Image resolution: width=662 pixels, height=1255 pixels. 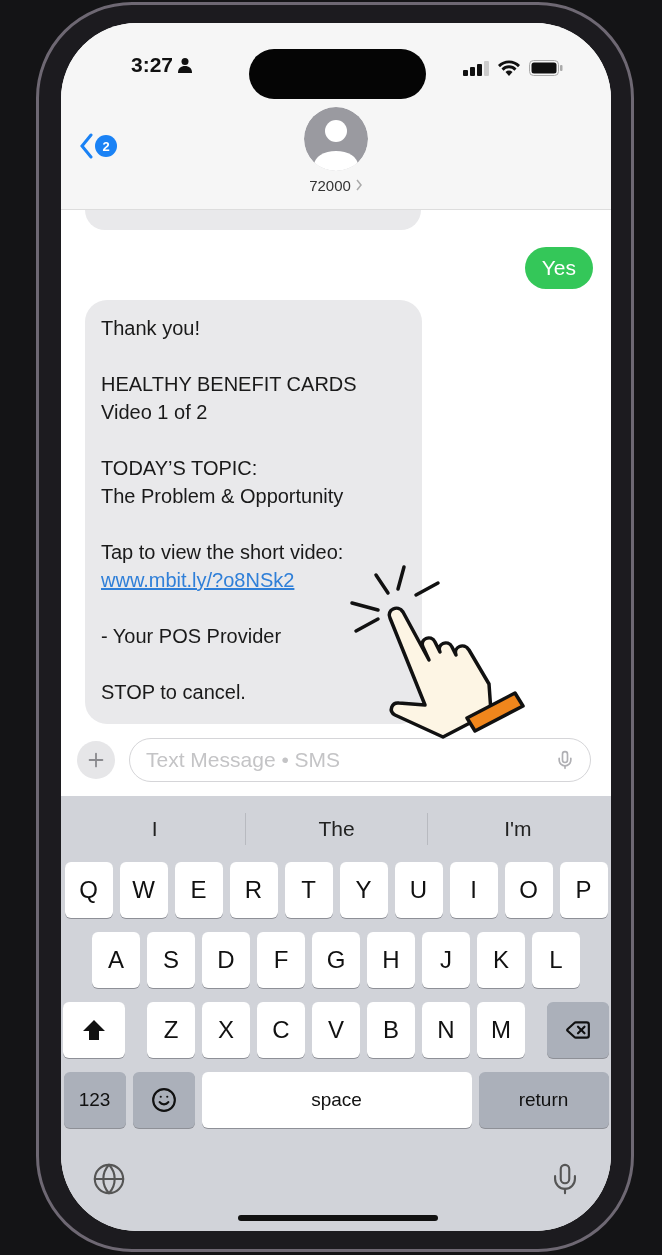 I want to click on letter-key: O, so click(x=528, y=890).